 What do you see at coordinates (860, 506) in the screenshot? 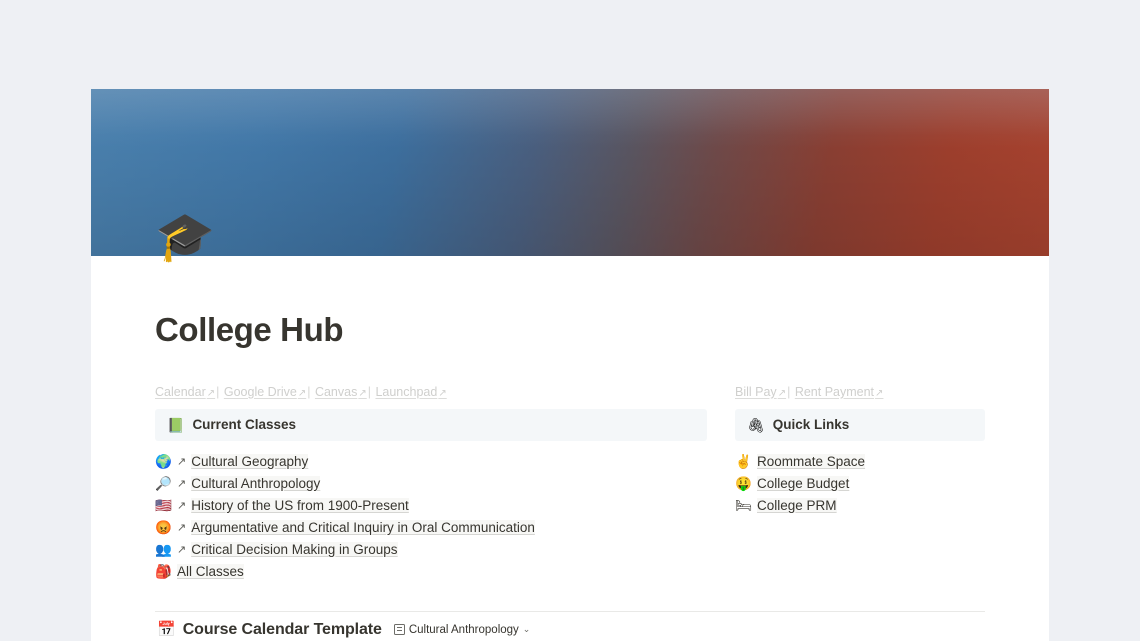
I see `list-item: 🛏 College PRM` at bounding box center [860, 506].